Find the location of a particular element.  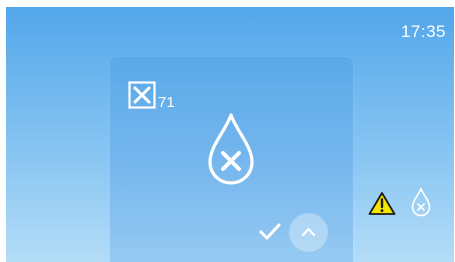

close-box-icon is located at coordinates (142, 95).